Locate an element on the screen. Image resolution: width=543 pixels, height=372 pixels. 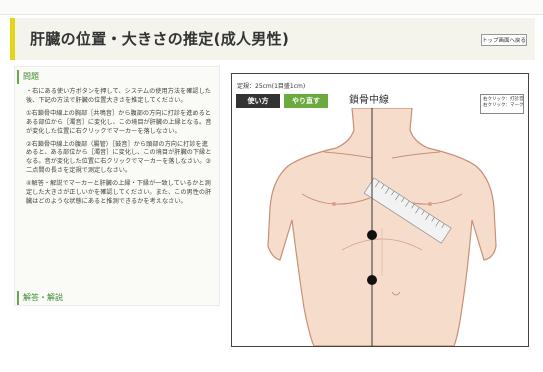
back-to-top-button: トップ画面へ戻る is located at coordinates (504, 40).